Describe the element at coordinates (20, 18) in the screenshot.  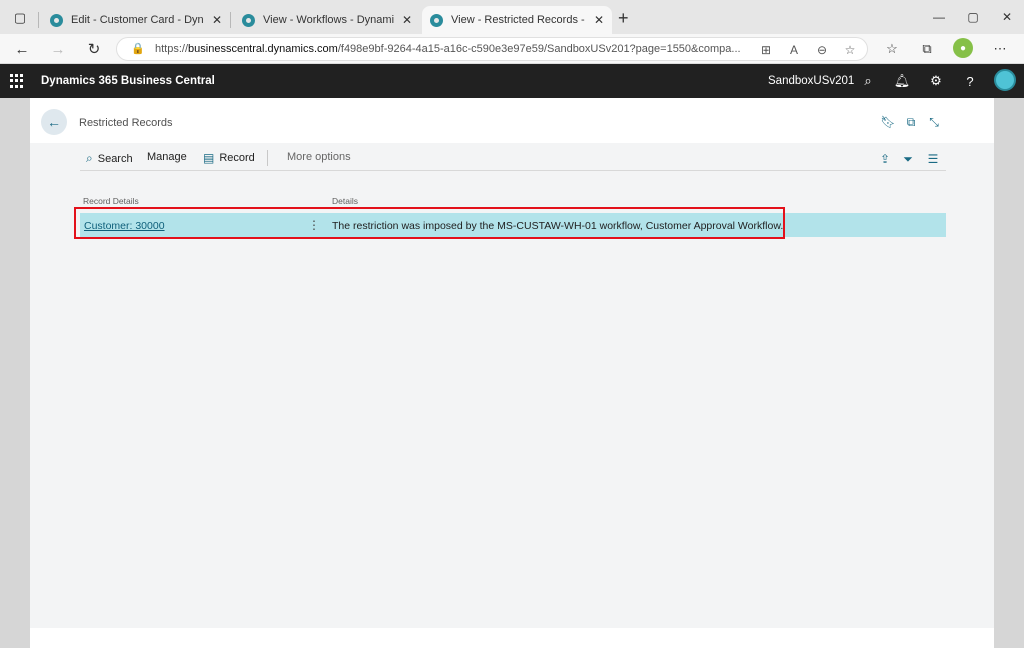
I see `tab-actions-icon: ▢` at that location.